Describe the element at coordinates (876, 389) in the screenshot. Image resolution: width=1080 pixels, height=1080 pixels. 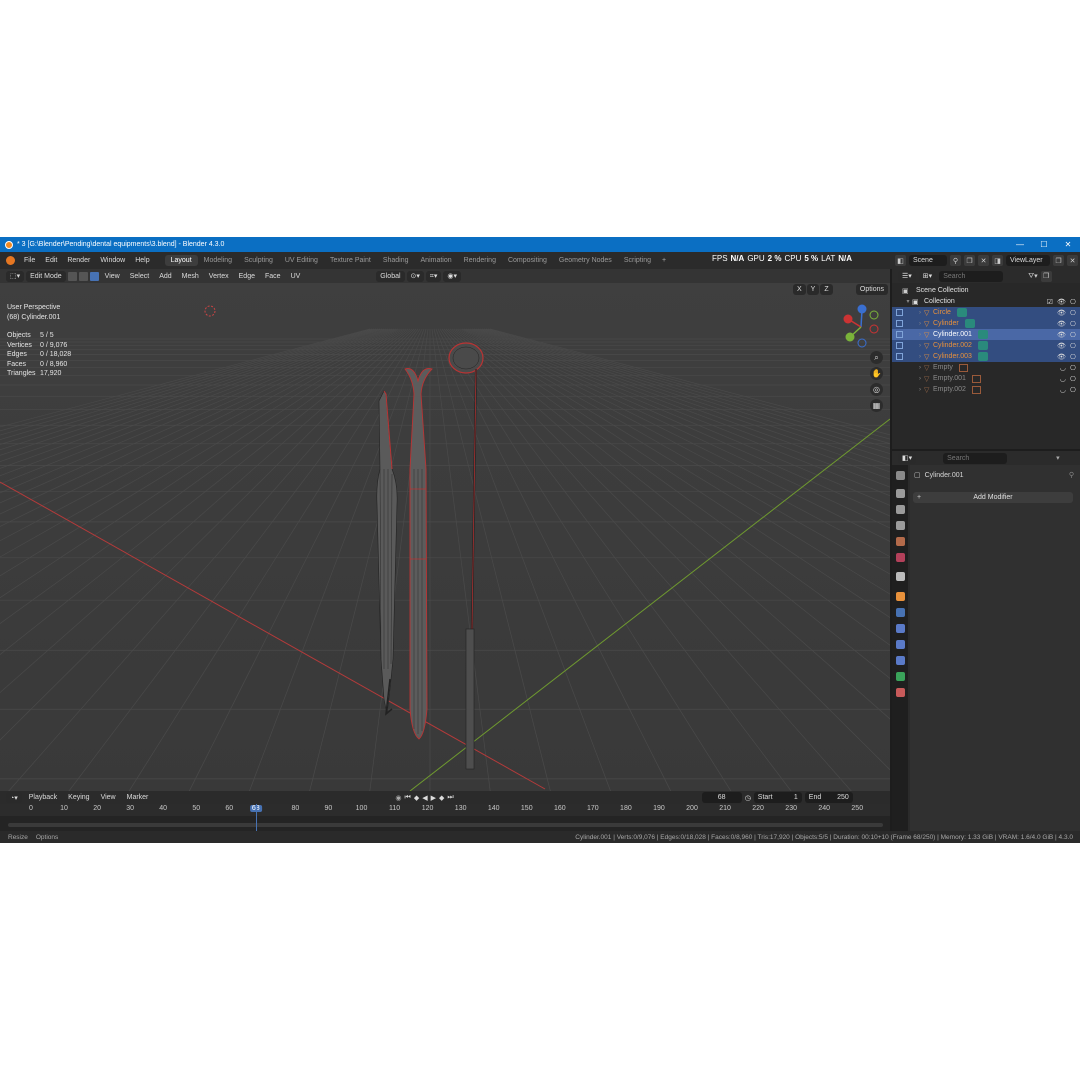
I see `camera-view-icon: ◎` at that location.